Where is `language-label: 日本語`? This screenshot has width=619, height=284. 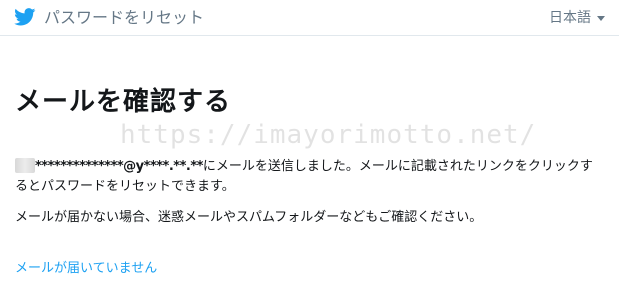
language-label: 日本語 is located at coordinates (570, 18).